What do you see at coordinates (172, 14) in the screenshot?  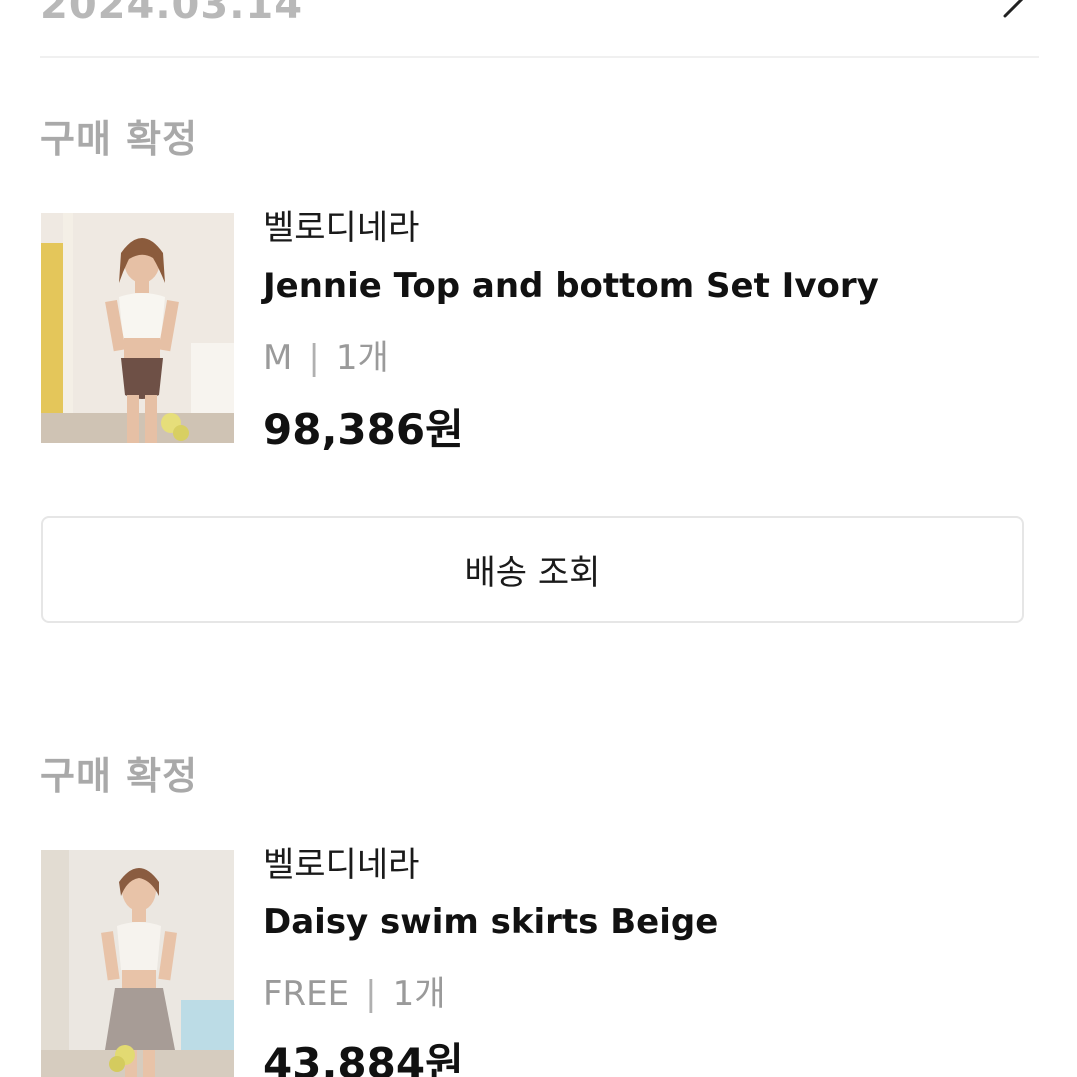 I see `order-date: 2024.03.14` at bounding box center [172, 14].